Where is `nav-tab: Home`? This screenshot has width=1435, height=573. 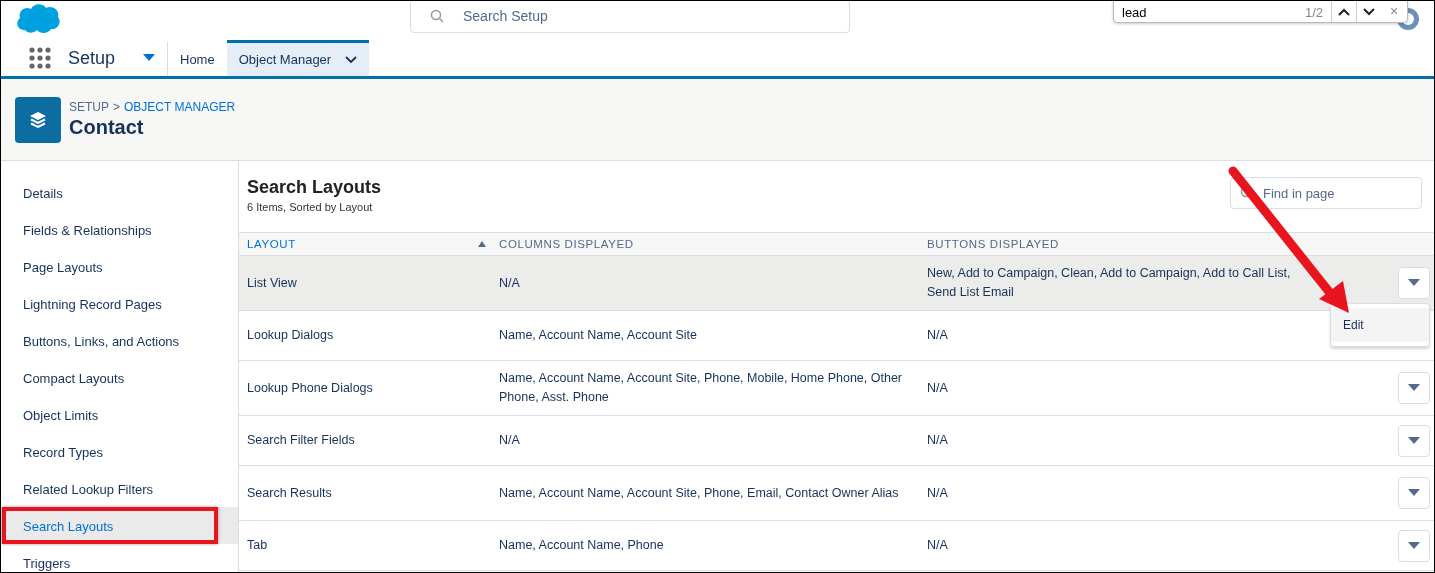
nav-tab: Home is located at coordinates (197, 58).